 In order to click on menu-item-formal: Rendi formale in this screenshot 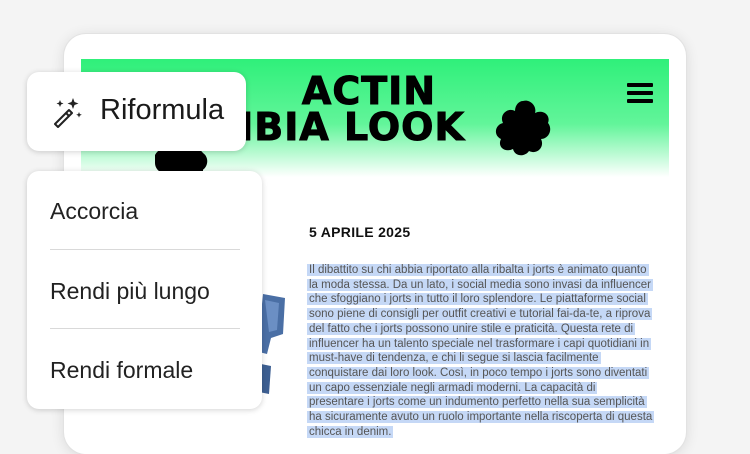, I will do `click(145, 370)`.